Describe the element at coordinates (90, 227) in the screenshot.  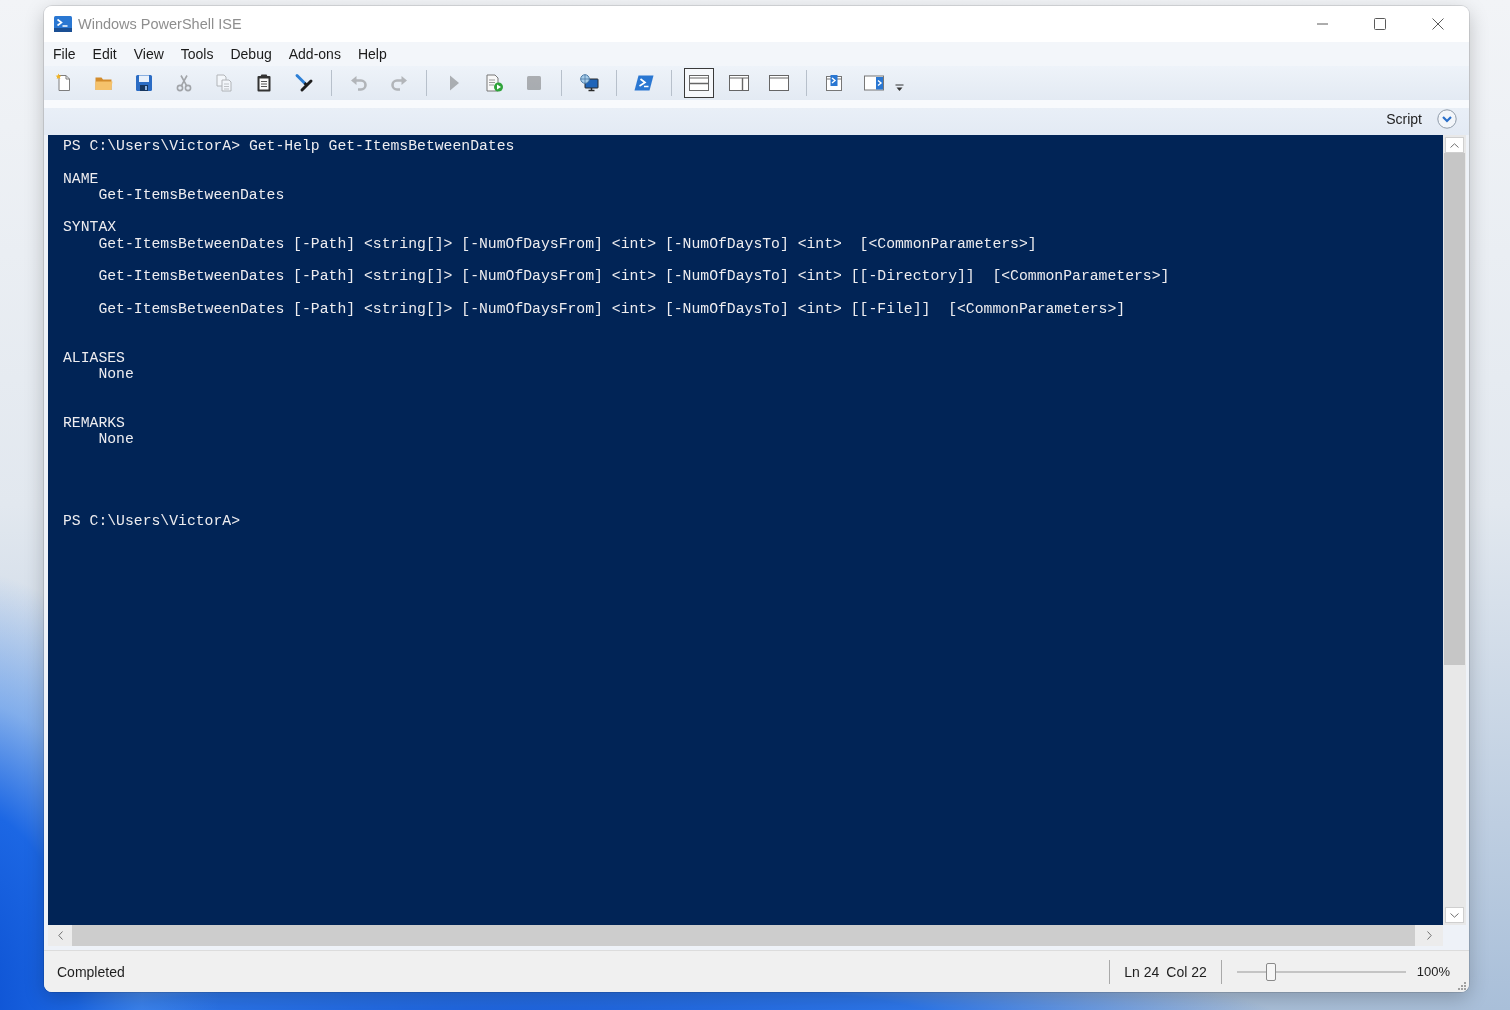
I see `console-line: SYNTAX` at that location.